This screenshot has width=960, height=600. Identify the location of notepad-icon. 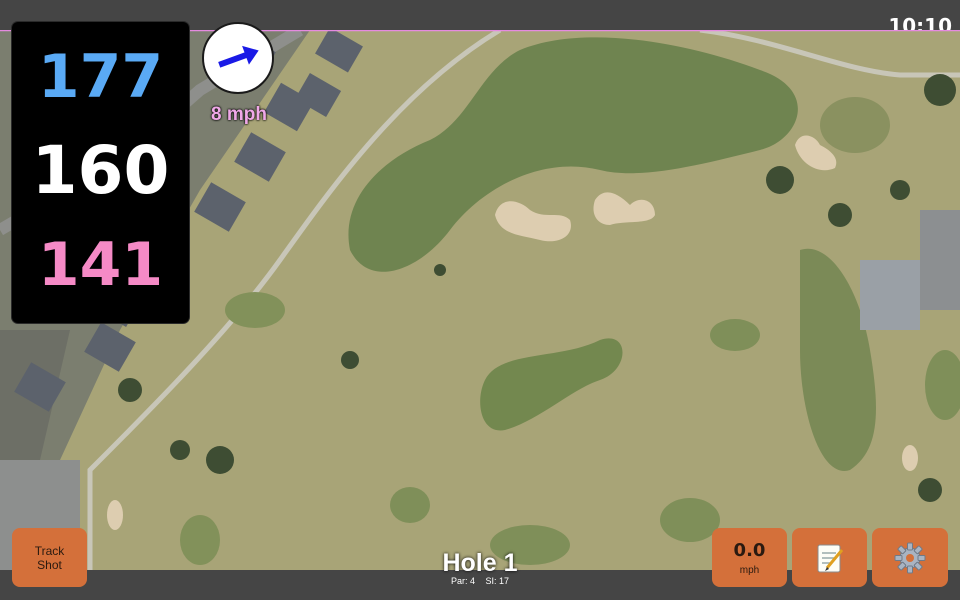
(830, 558).